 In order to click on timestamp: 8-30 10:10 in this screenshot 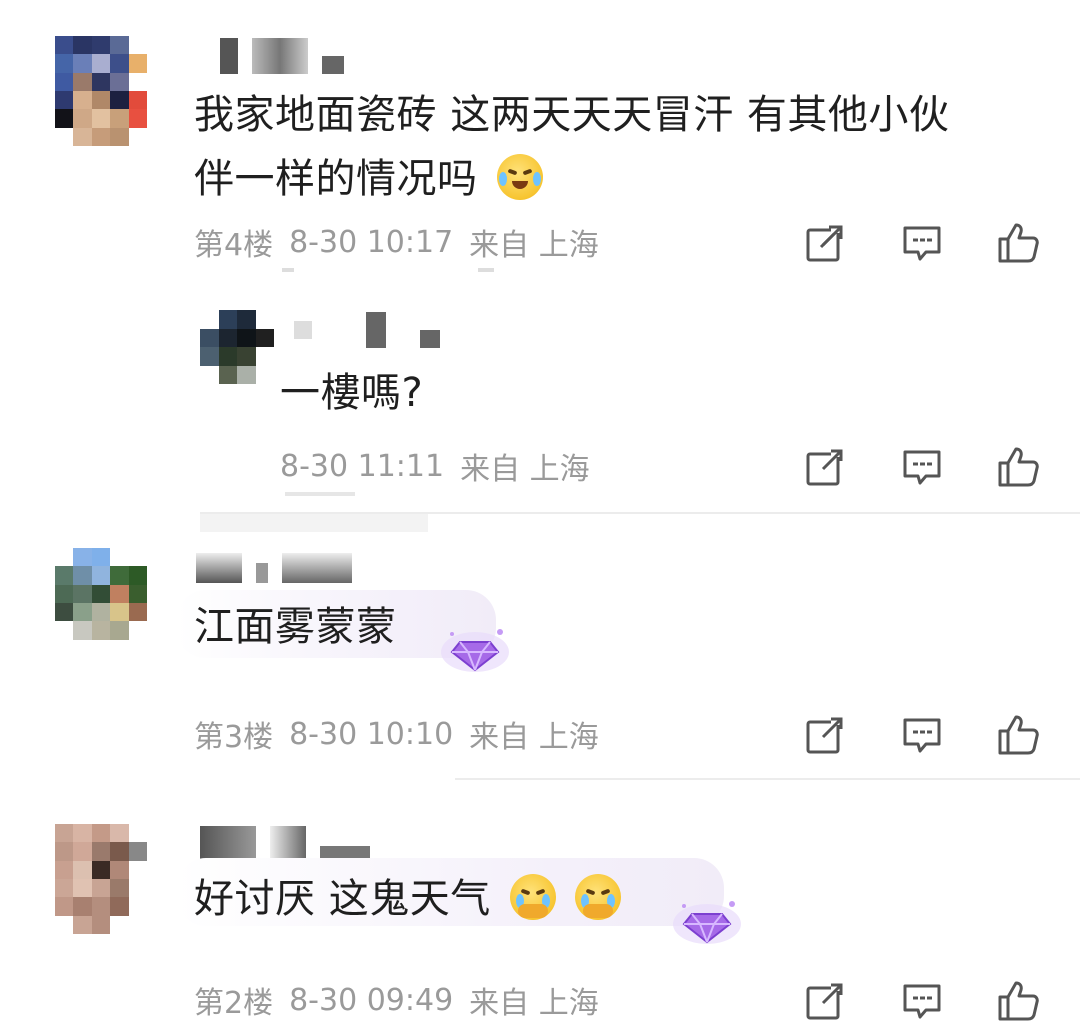, I will do `click(371, 734)`.